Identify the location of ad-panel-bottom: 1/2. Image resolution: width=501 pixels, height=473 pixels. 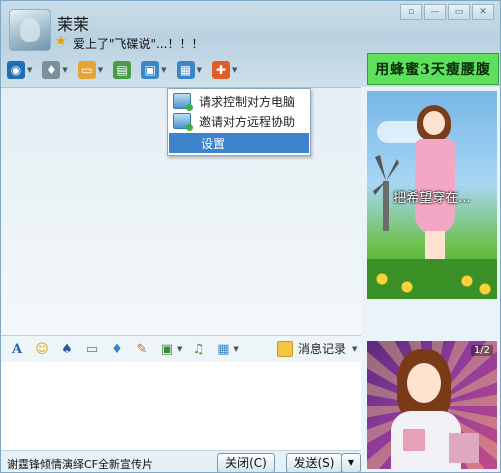
(432, 405).